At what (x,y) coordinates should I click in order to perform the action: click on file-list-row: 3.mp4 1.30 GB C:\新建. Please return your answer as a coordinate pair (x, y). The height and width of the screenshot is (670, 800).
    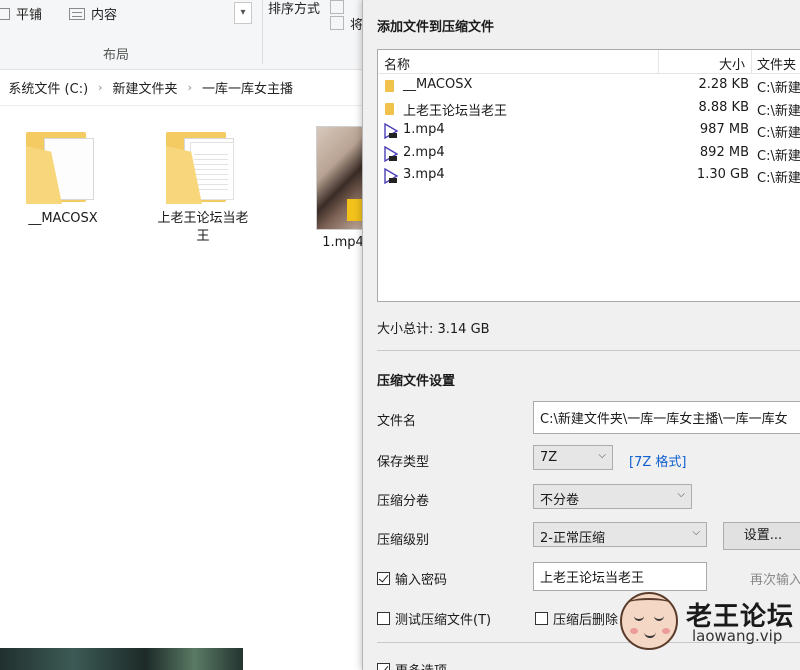
    Looking at the image, I should click on (589, 176).